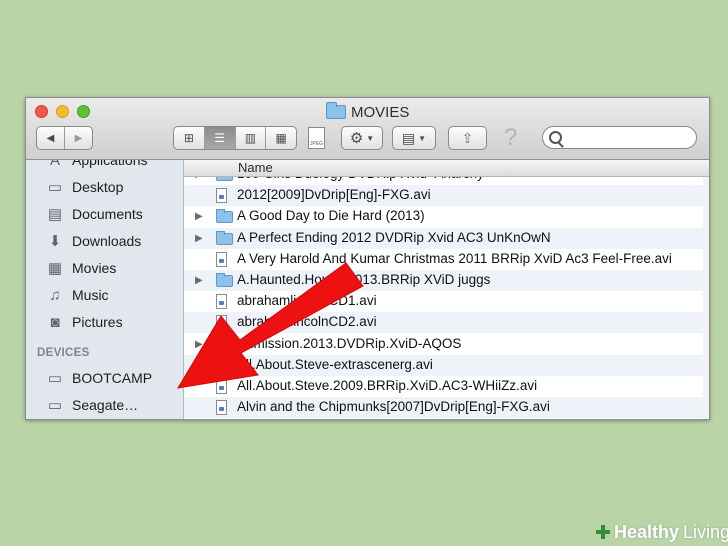 This screenshot has width=728, height=546. What do you see at coordinates (446, 365) in the screenshot?
I see `table-row: All.About.Steve-extrascenerg.avi` at bounding box center [446, 365].